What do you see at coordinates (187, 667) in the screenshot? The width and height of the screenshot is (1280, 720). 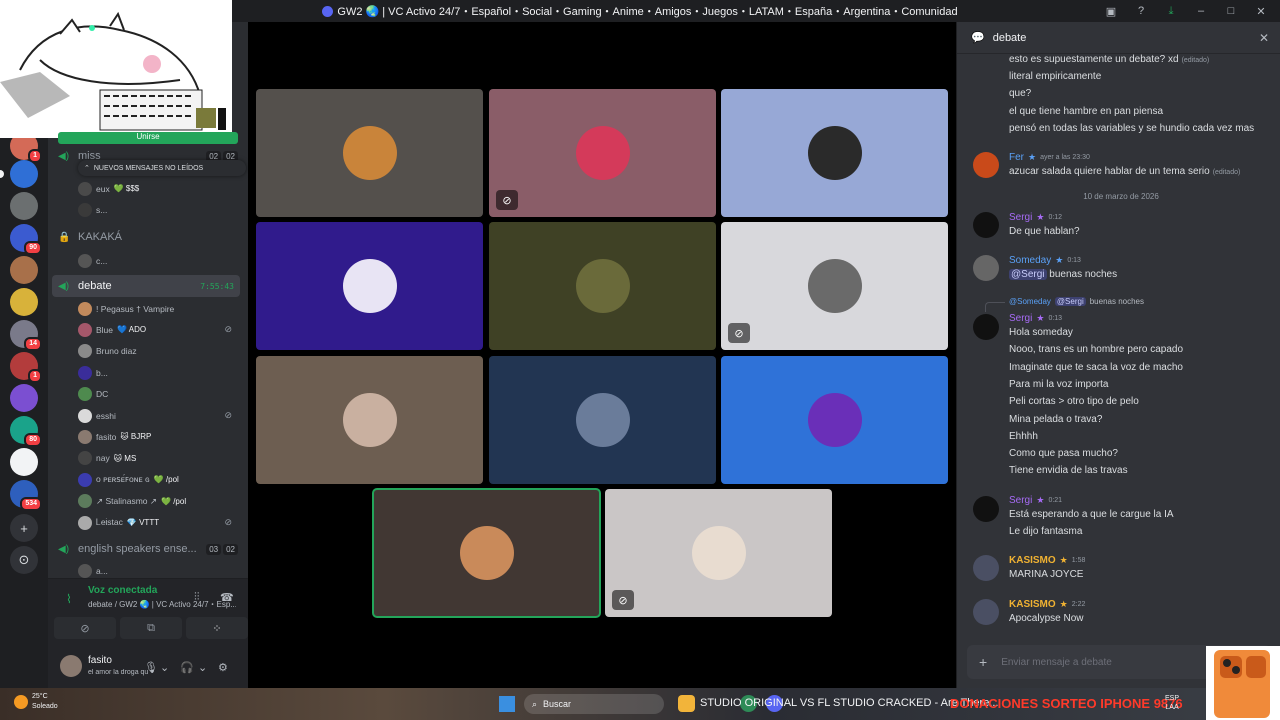 I see `headphones-icon: 🎧` at bounding box center [187, 667].